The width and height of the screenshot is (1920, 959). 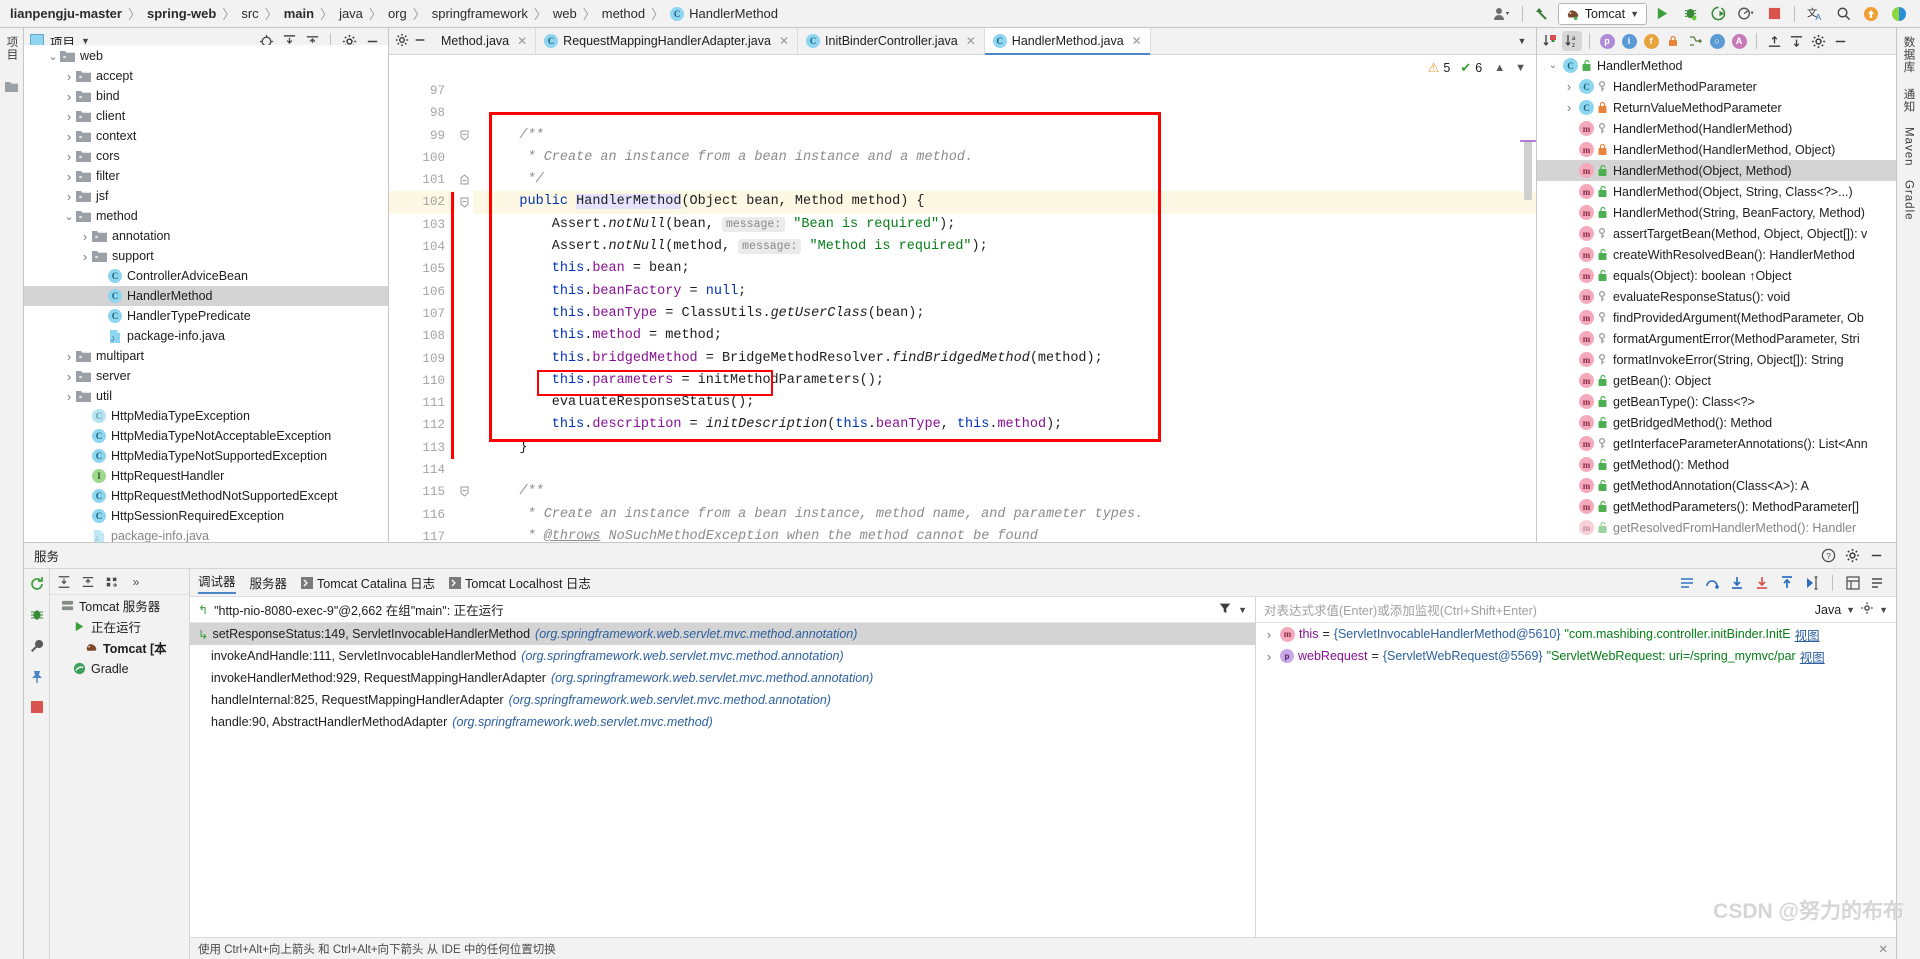 What do you see at coordinates (206, 416) in the screenshot?
I see `tree-row: C HttpMediaTypeException` at bounding box center [206, 416].